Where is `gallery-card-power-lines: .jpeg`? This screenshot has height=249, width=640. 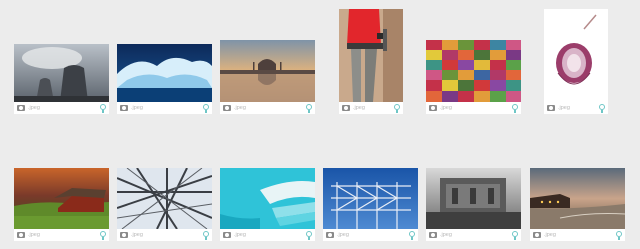 gallery-card-power-lines: .jpeg is located at coordinates (370, 204).